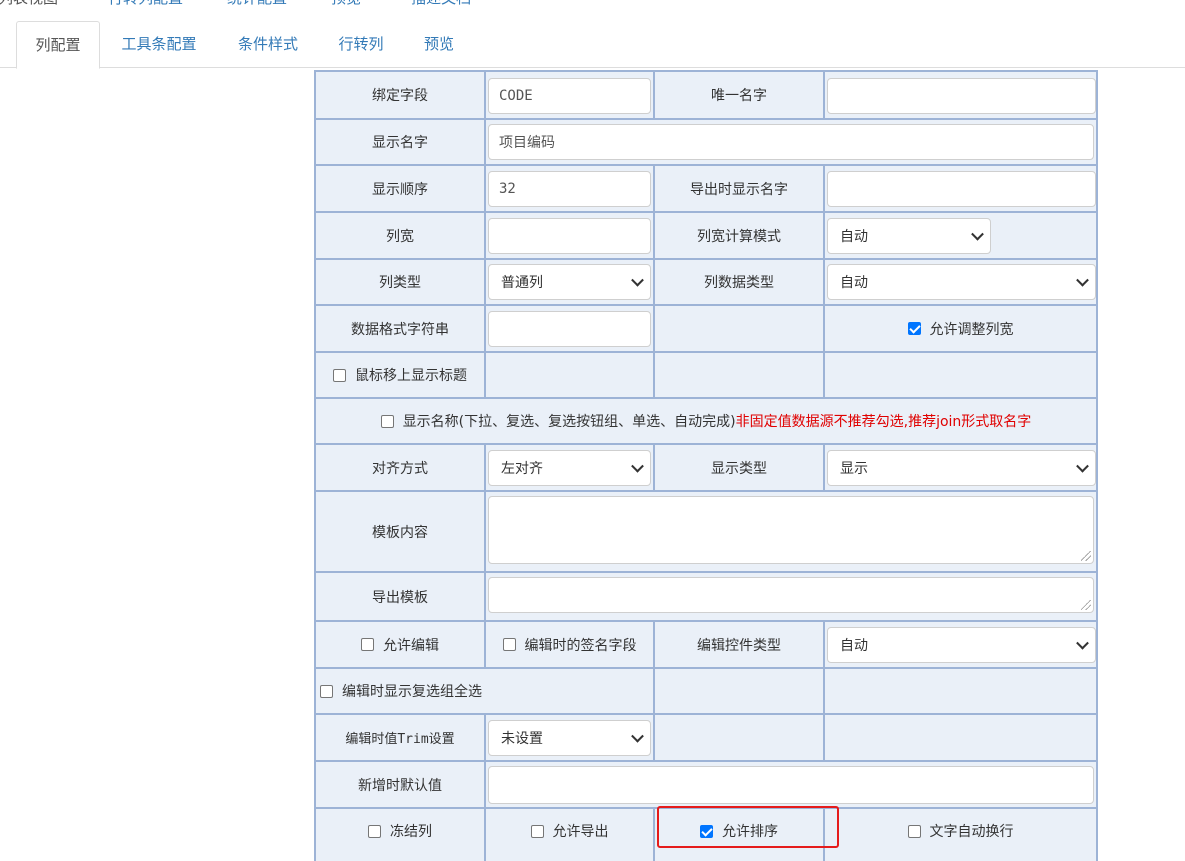  Describe the element at coordinates (883, 422) in the screenshot. I see `show-name-warning: 非固定值数据源不推荐勾选,推荐join形式取名字` at that location.